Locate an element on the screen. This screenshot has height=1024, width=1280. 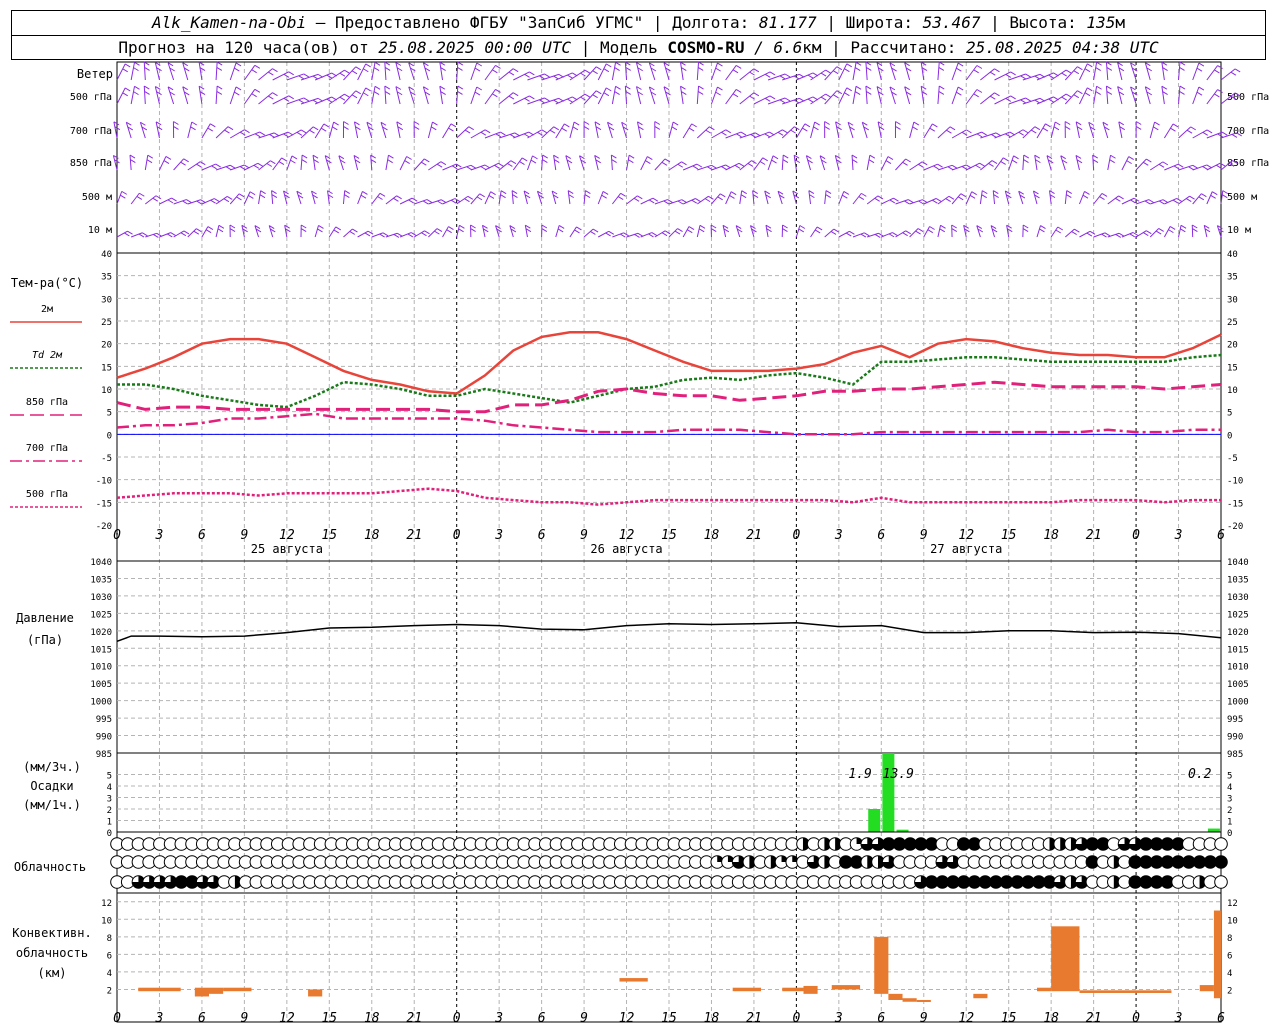
convective-ytick-left: 6 is located at coordinates (109, 956).